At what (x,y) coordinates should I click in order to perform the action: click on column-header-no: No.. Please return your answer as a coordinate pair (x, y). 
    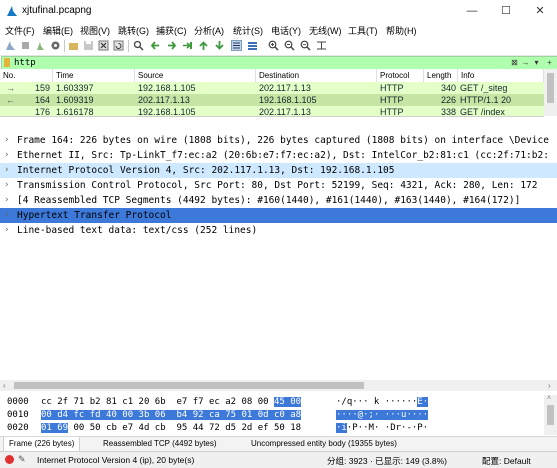
    Looking at the image, I should click on (26, 75).